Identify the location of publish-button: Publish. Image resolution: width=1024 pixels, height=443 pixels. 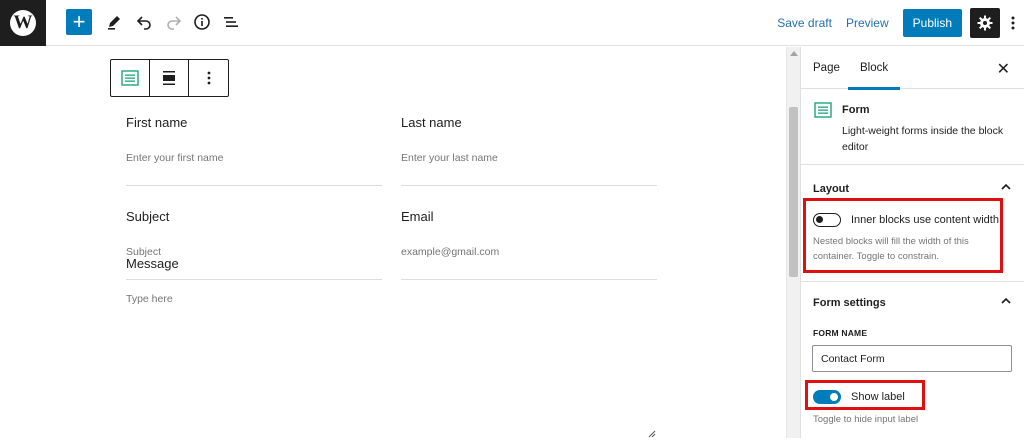
(932, 23).